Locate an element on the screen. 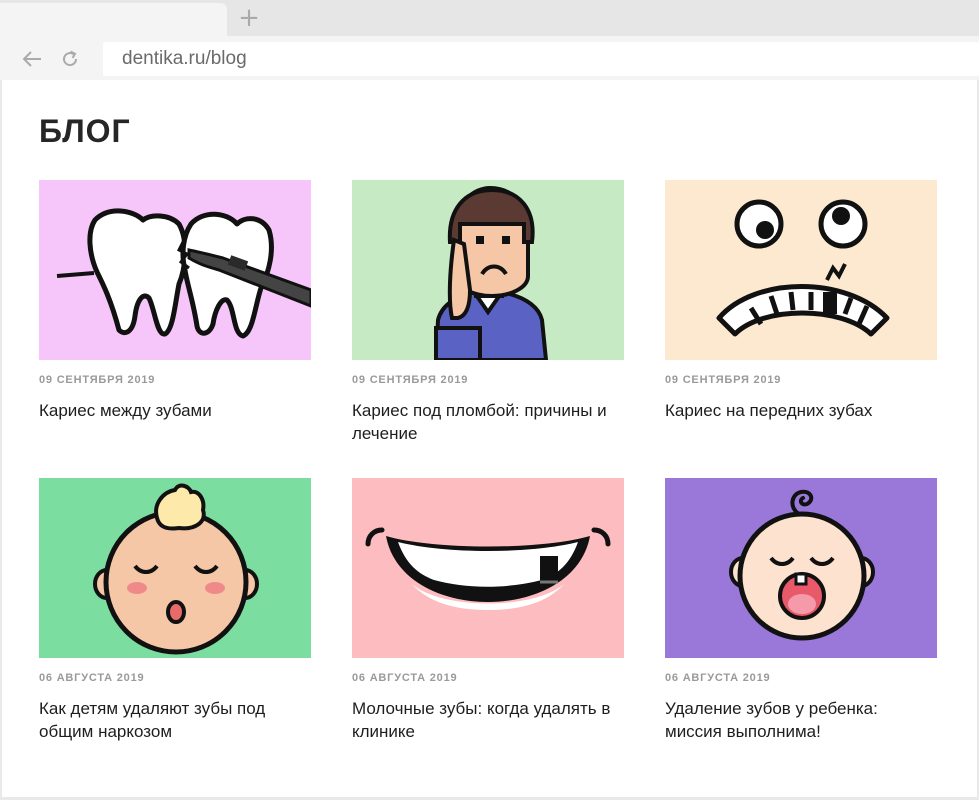 Image resolution: width=979 pixels, height=800 pixels. post-title: Кариес на передних зубах is located at coordinates (801, 410).